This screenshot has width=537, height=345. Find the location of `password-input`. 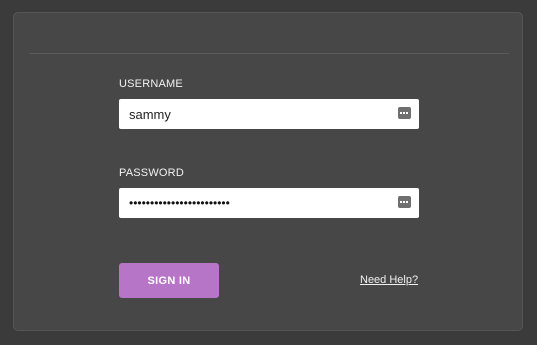

password-input is located at coordinates (254, 203).